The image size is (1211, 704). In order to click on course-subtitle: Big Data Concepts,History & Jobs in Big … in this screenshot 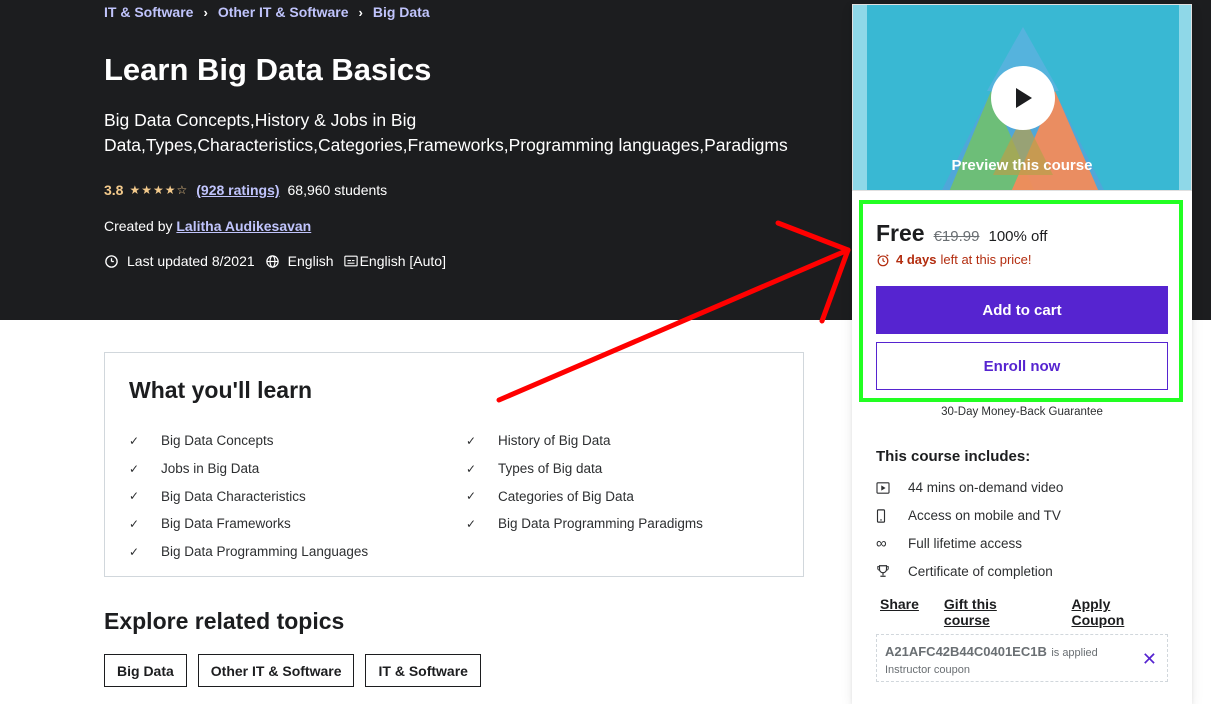, I will do `click(446, 132)`.